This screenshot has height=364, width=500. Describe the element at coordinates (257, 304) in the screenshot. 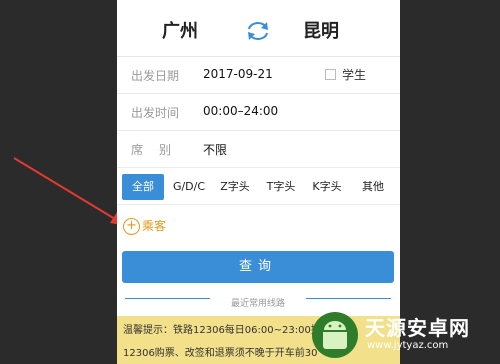

I see `recent-routes-label: 最近常用线路` at that location.